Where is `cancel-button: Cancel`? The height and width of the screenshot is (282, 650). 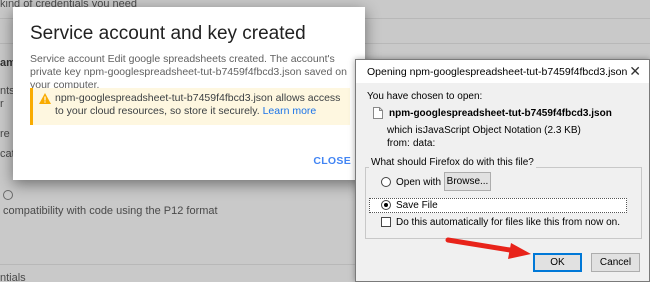 cancel-button: Cancel is located at coordinates (615, 262).